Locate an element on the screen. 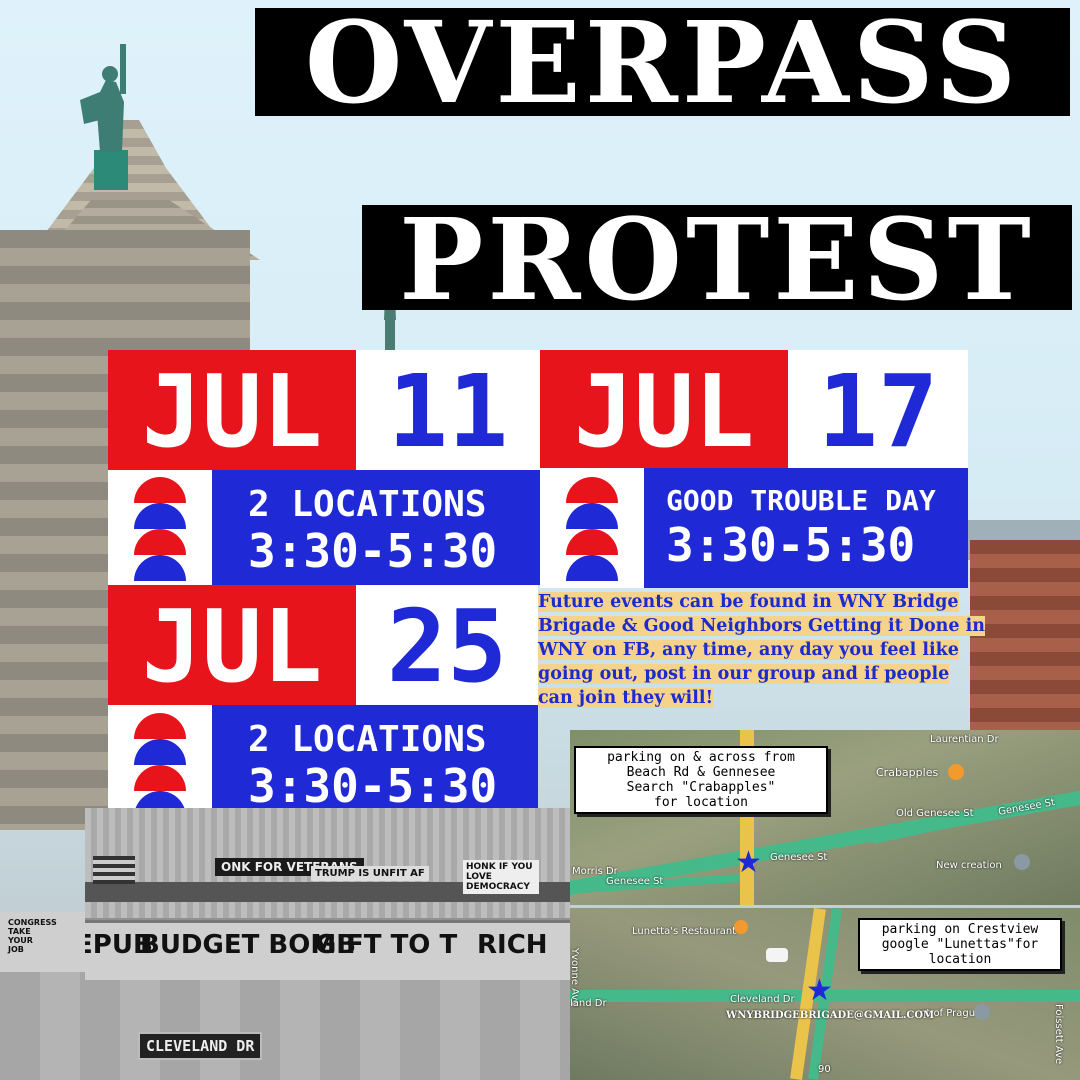  map-label: Foissett Ave is located at coordinates (1058, 1034).